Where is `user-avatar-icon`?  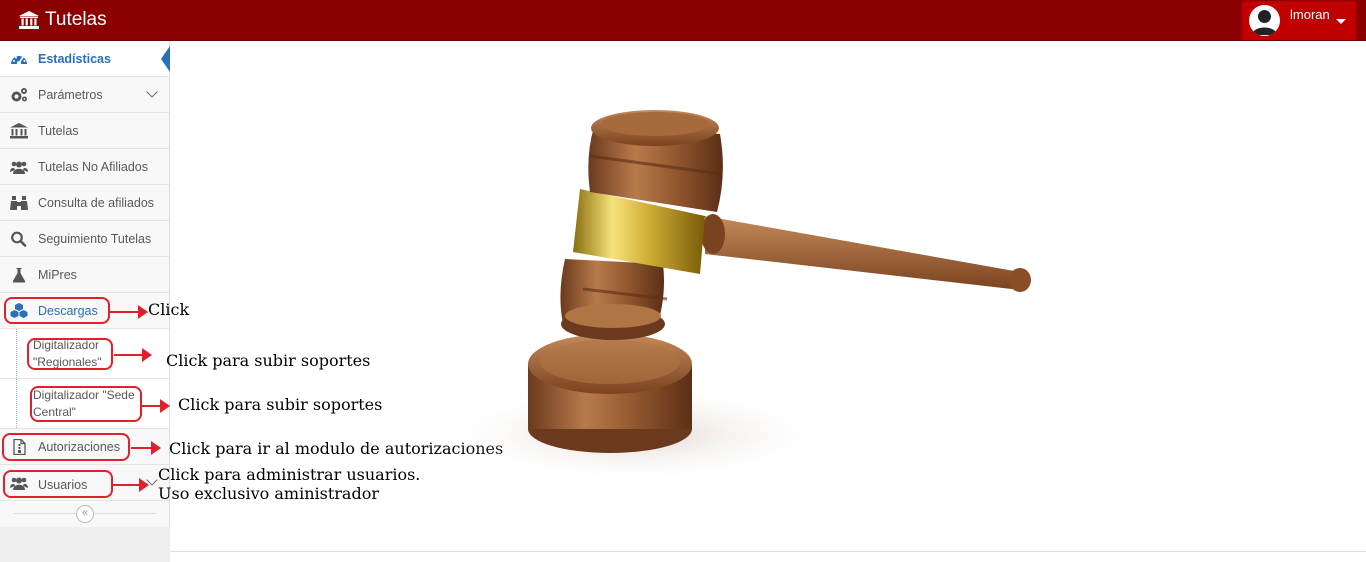 user-avatar-icon is located at coordinates (1264, 22).